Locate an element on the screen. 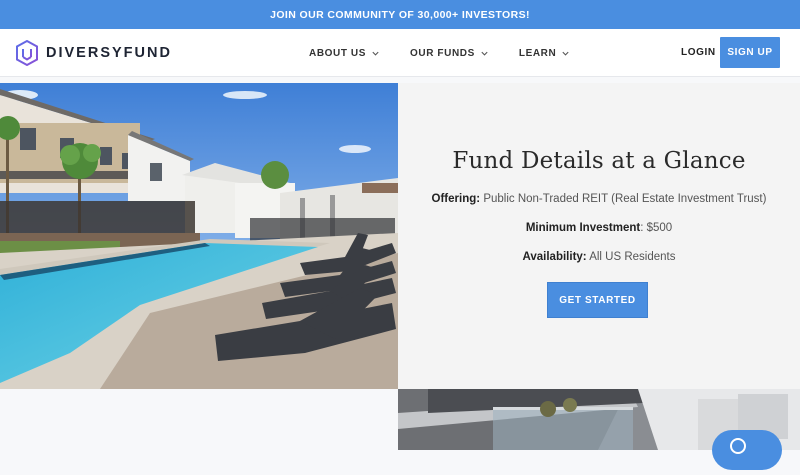 The width and height of the screenshot is (800, 475). signup-button: SIGN UP is located at coordinates (750, 52).